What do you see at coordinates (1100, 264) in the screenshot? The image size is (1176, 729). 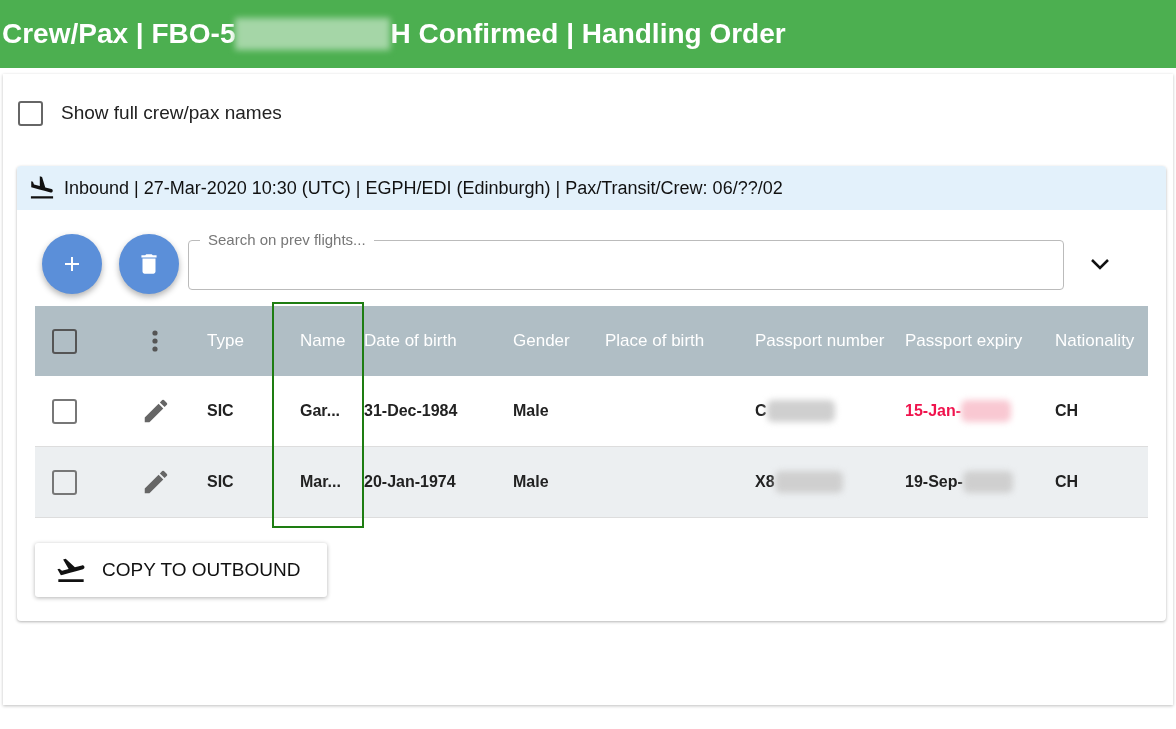 I see `chevron-down-icon` at bounding box center [1100, 264].